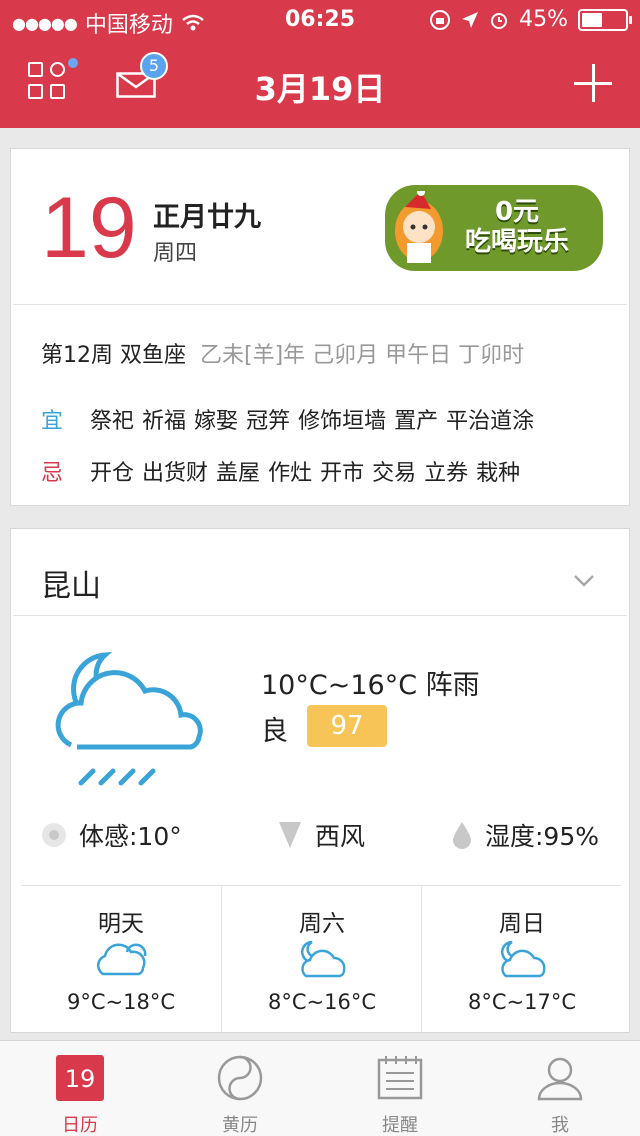  Describe the element at coordinates (322, 924) in the screenshot. I see `forecast-day: 周六` at that location.